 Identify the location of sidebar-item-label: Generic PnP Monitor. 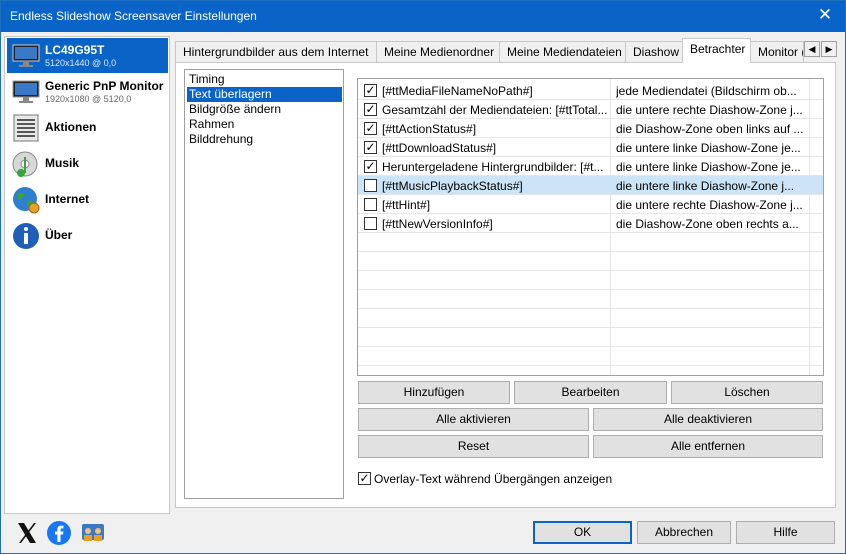
(104, 86).